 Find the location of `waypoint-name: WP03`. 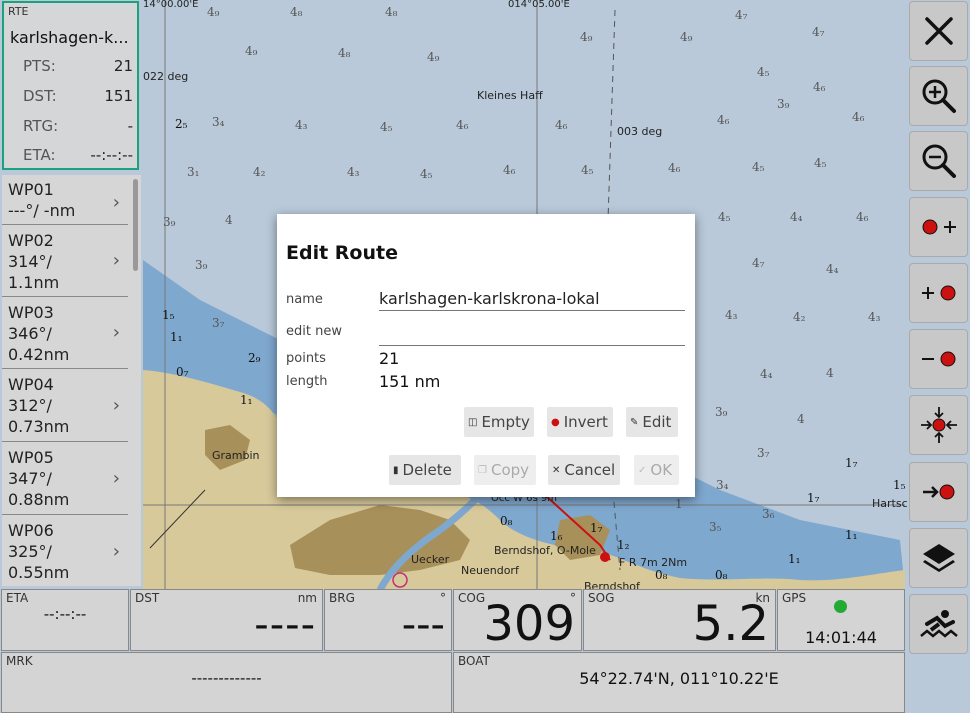

waypoint-name: WP03 is located at coordinates (31, 312).